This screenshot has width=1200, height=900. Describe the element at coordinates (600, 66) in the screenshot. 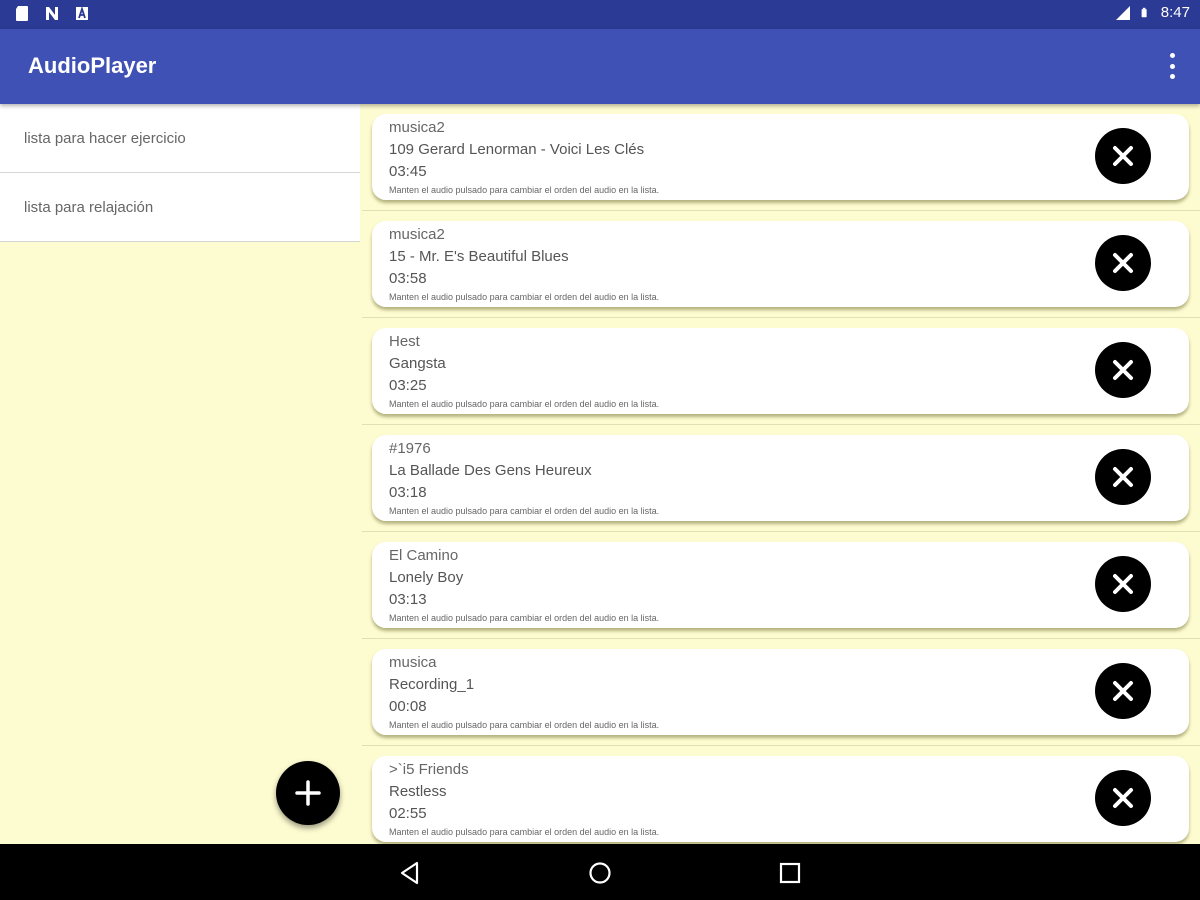

I see `app-bar: AudioPlayer` at that location.